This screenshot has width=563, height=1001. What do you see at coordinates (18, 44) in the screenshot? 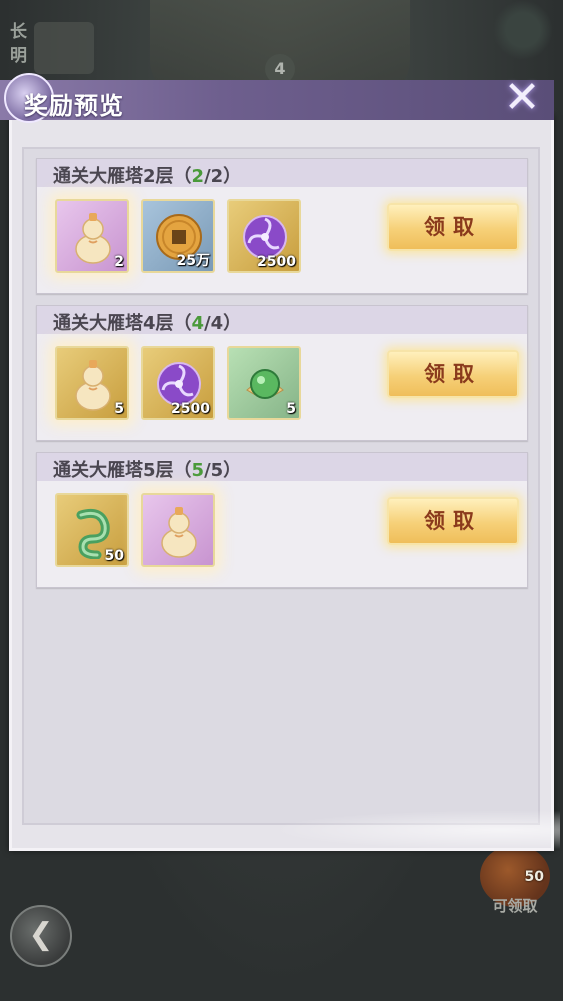
I see `side-location-text: 长明` at bounding box center [18, 44].